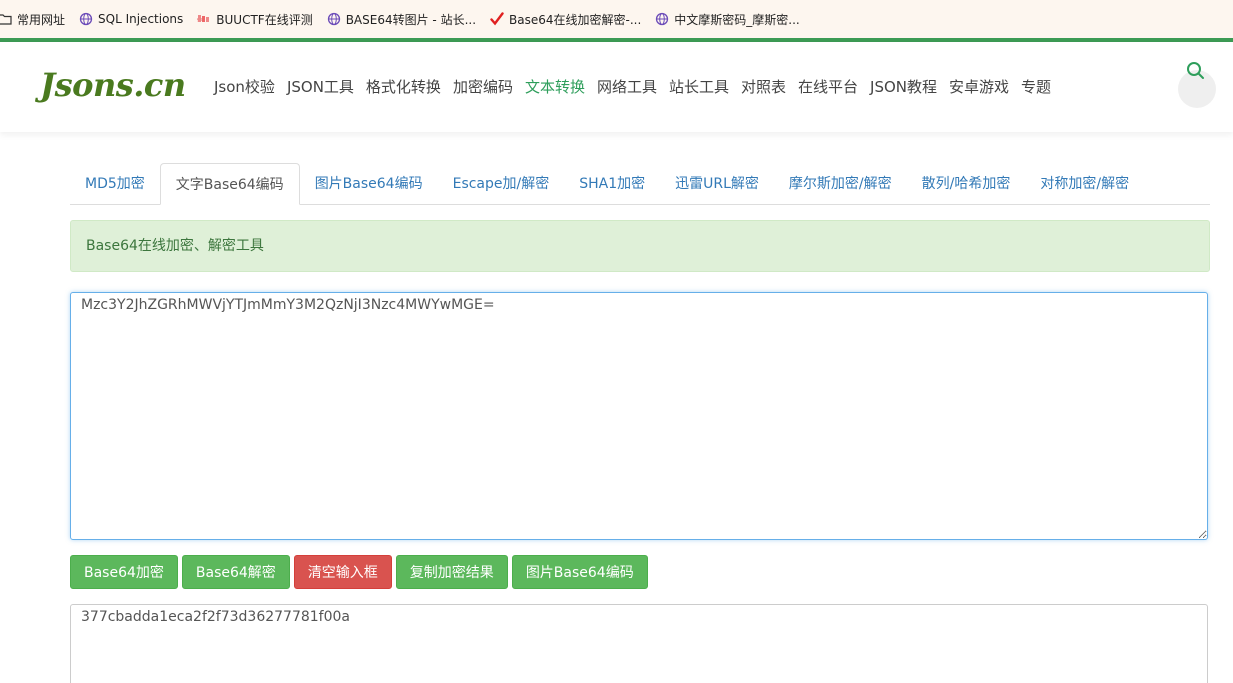  What do you see at coordinates (6, 19) in the screenshot?
I see `folder-icon` at bounding box center [6, 19].